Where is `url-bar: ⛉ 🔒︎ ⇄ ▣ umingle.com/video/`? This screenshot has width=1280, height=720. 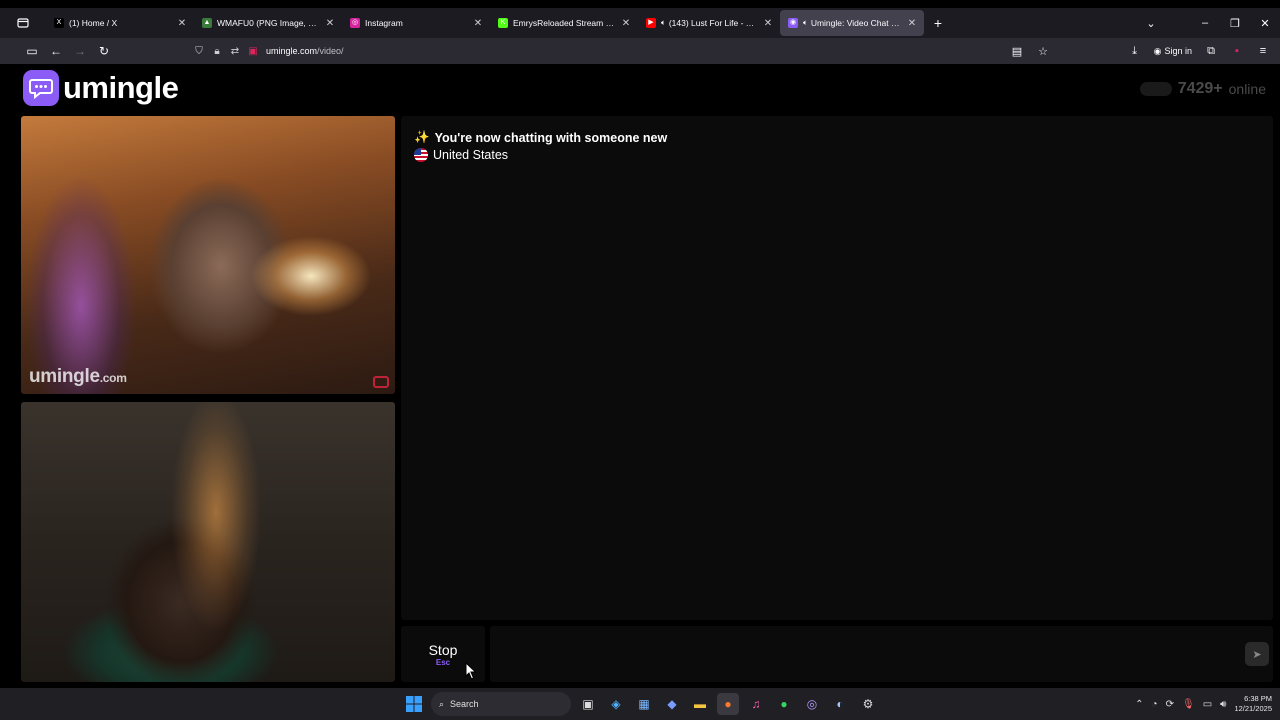
url-bar: ⛉ 🔒︎ ⇄ ▣ umingle.com/video/ is located at coordinates (625, 51).